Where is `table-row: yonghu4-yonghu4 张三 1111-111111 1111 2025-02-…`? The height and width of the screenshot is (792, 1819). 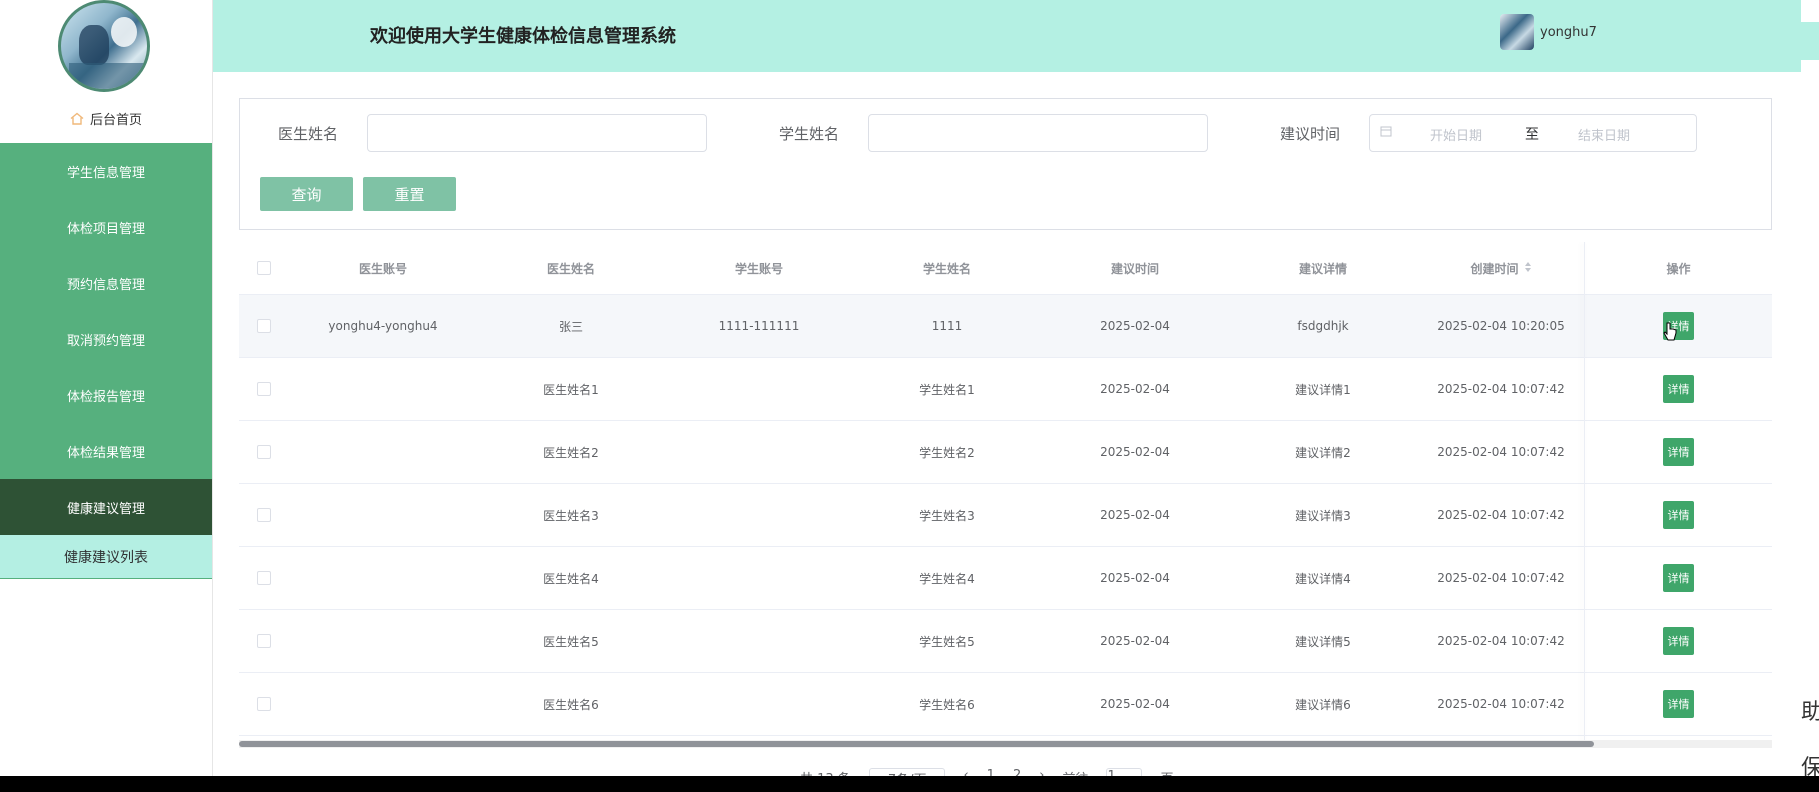 table-row: yonghu4-yonghu4 张三 1111-111111 1111 2025-02-… is located at coordinates (1005, 326).